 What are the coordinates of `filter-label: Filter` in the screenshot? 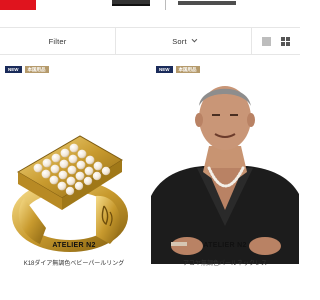 It's located at (57, 41).